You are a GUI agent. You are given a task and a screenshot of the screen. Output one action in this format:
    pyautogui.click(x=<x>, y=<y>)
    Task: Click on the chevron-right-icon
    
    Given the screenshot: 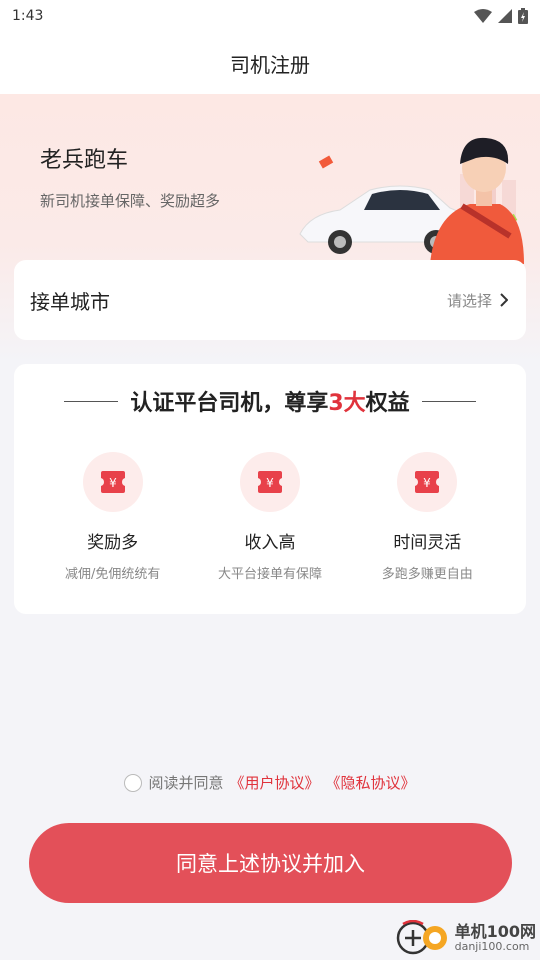 What is the action you would take?
    pyautogui.click(x=504, y=300)
    